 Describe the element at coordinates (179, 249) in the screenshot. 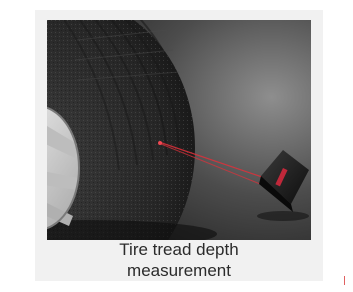

I see `caption-line-1: Tire tread depth` at that location.